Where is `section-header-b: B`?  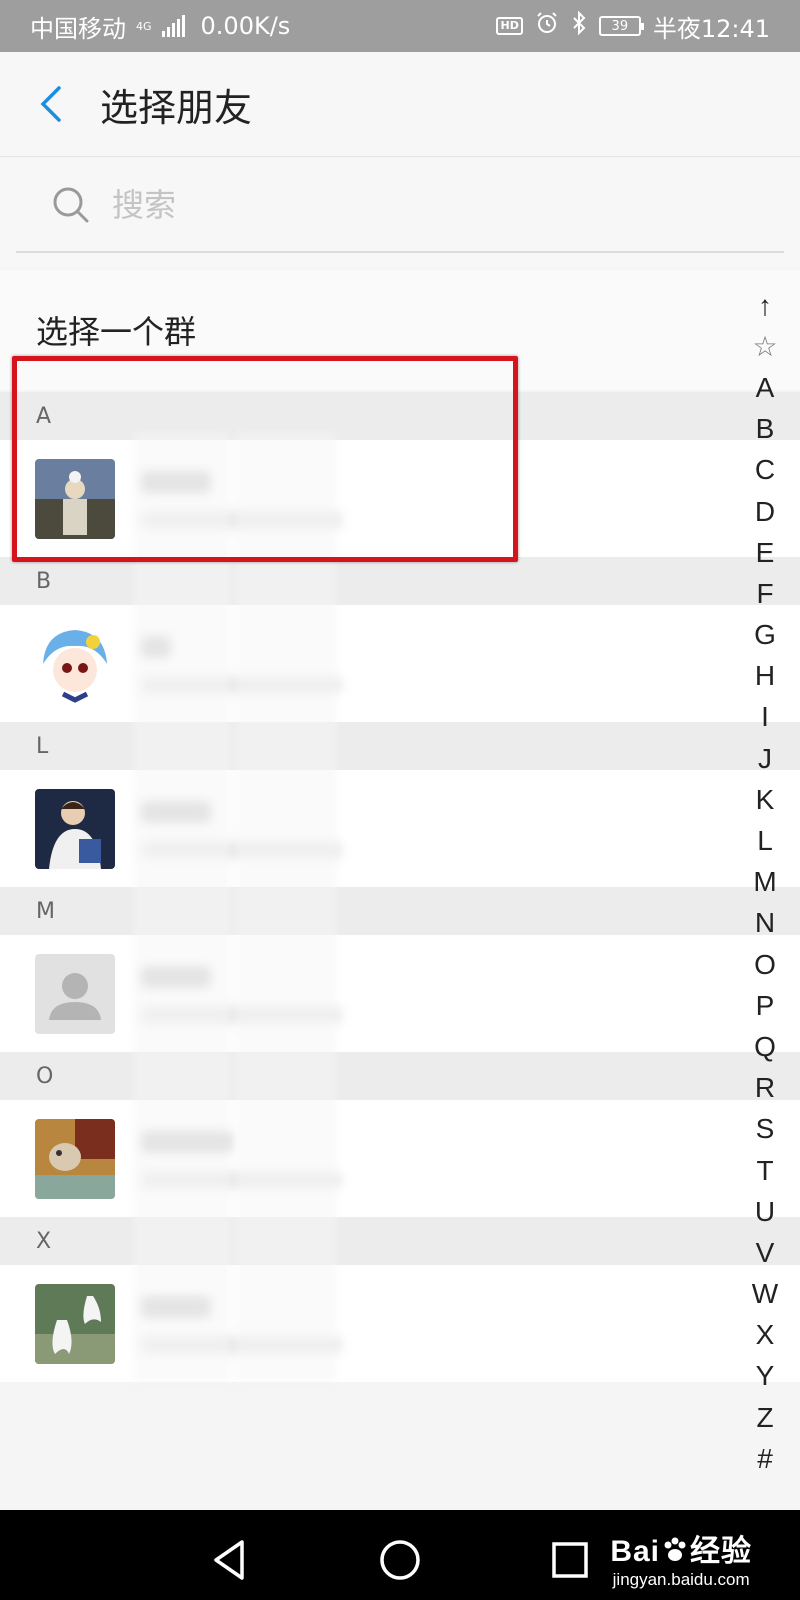
section-header-b: B is located at coordinates (400, 581).